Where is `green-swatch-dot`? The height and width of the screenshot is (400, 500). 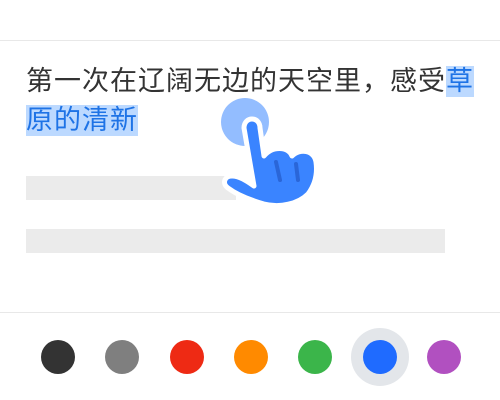
green-swatch-dot is located at coordinates (315, 357).